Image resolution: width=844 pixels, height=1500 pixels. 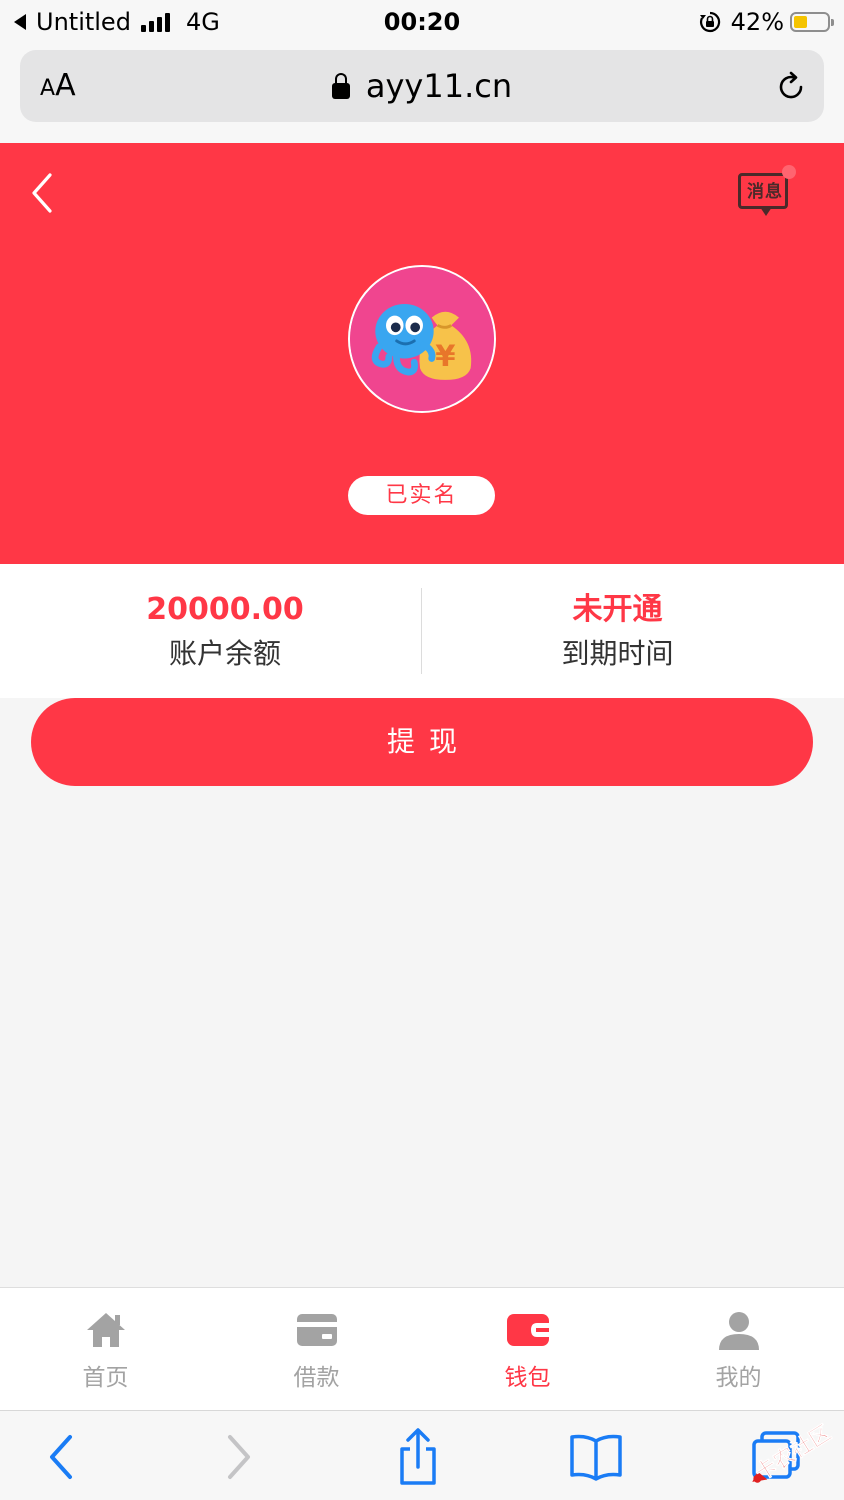 I want to click on balance-label: 账户余额, so click(x=224, y=653).